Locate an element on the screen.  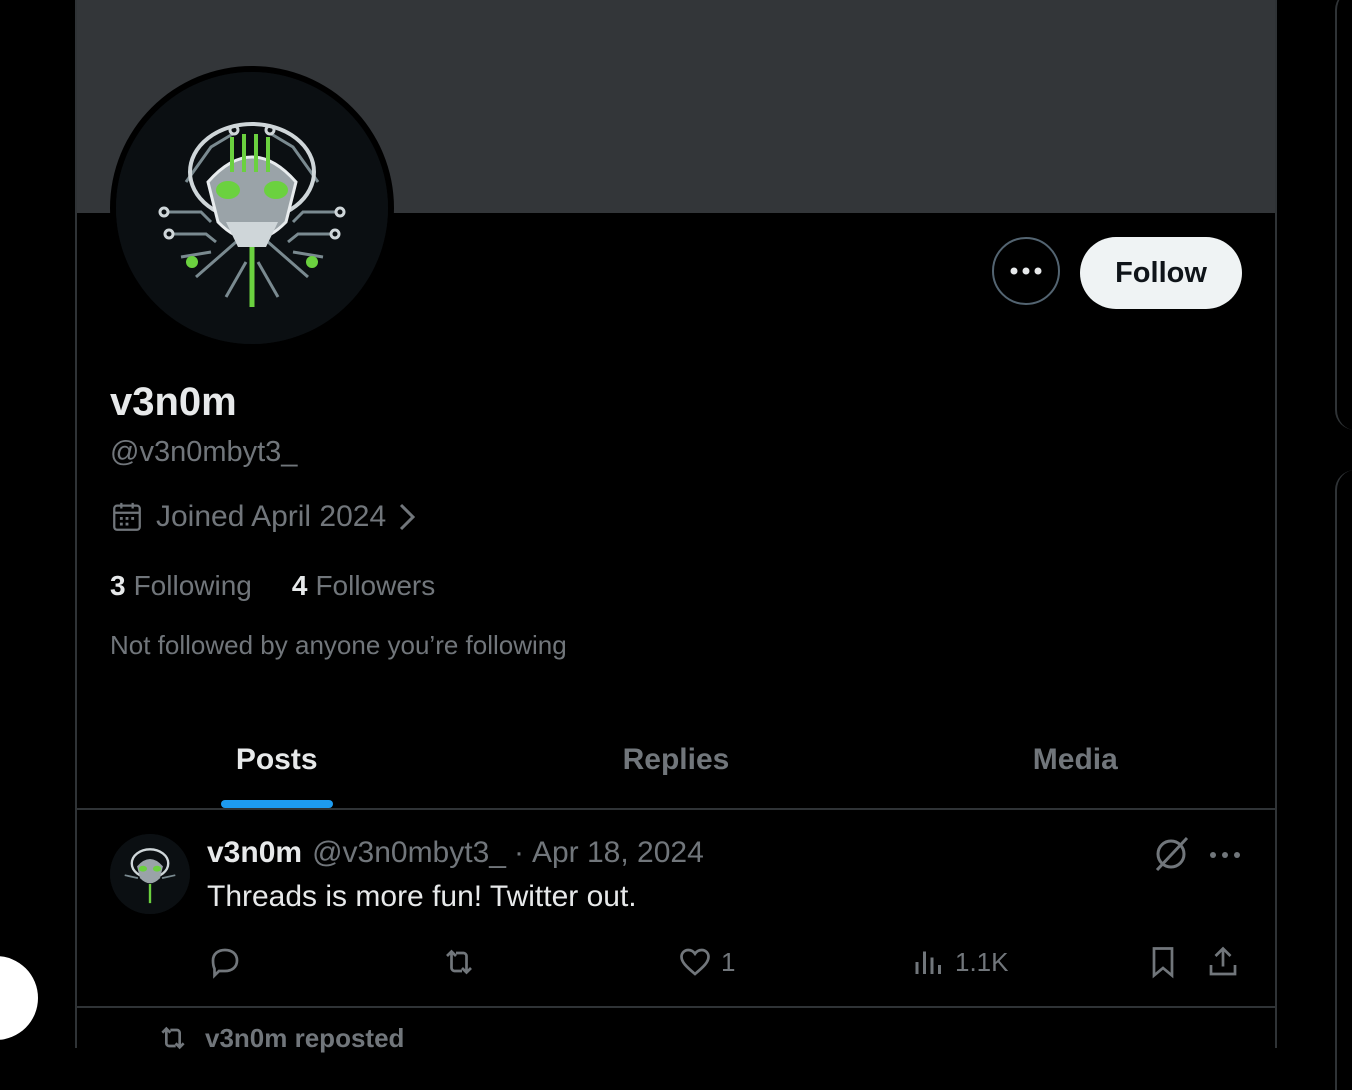
grok-icon is located at coordinates (1171, 854).